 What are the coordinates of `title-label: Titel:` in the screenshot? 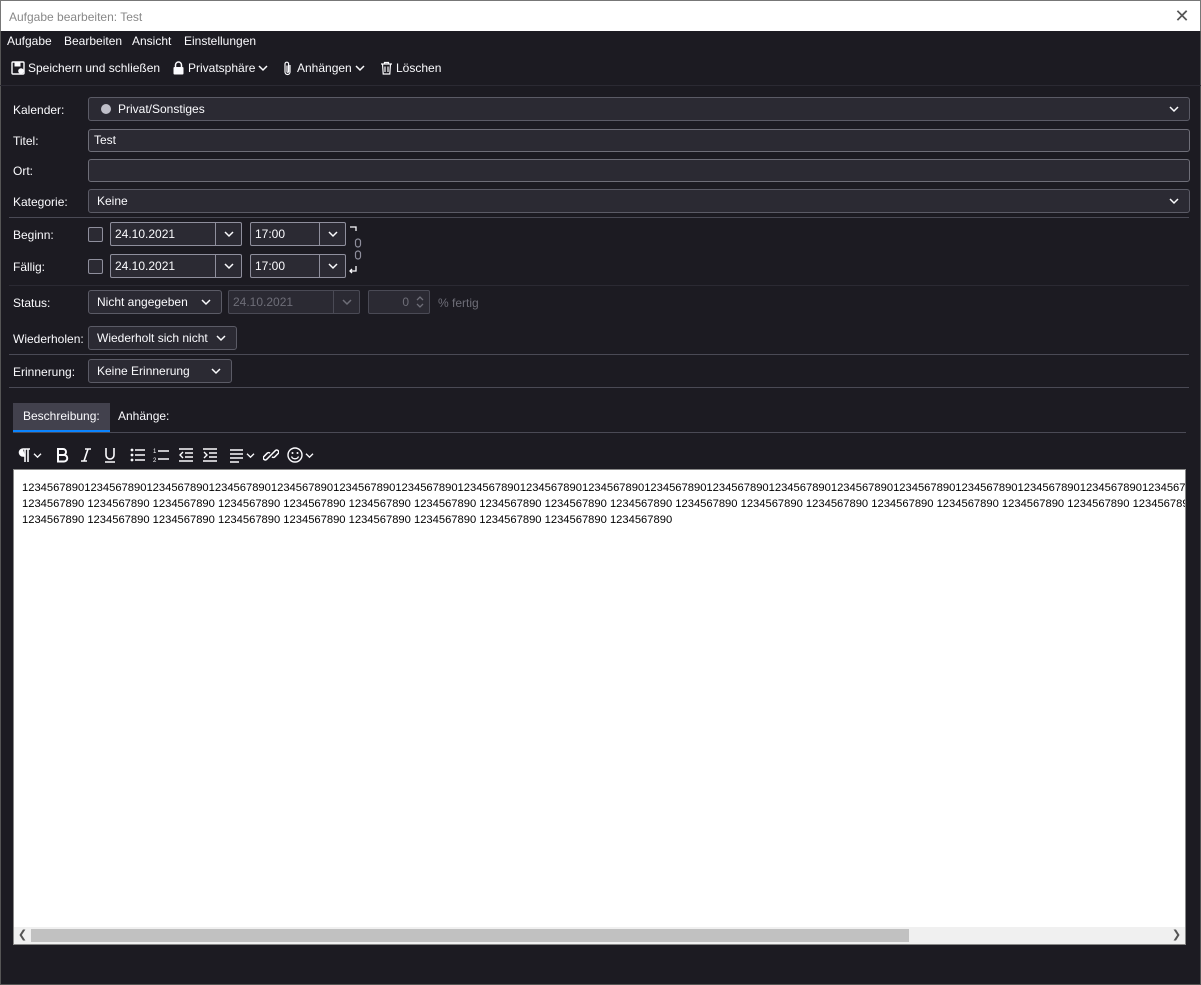 It's located at (26, 141).